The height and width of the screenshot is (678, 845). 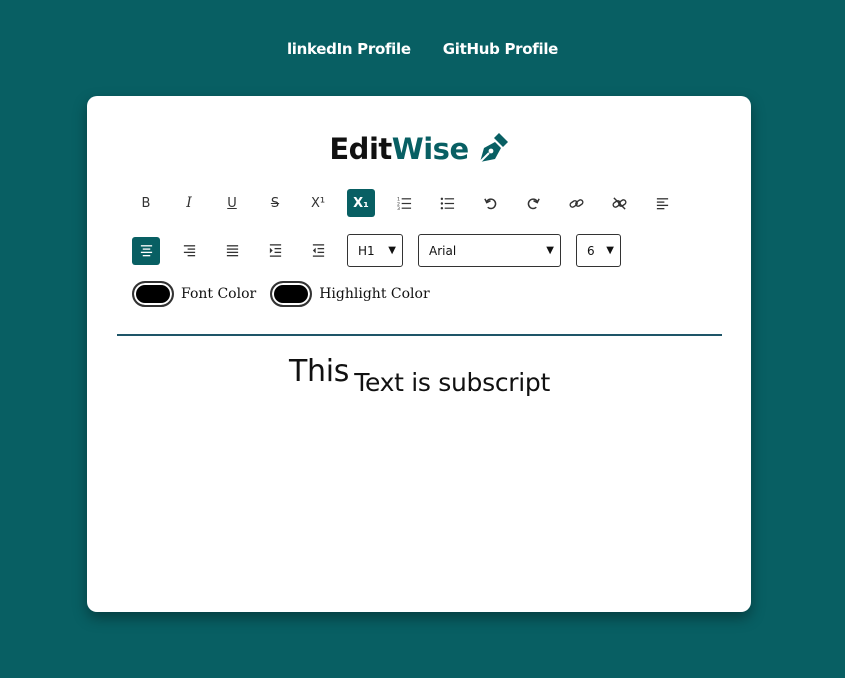 I want to click on underline-label: U, so click(x=232, y=203).